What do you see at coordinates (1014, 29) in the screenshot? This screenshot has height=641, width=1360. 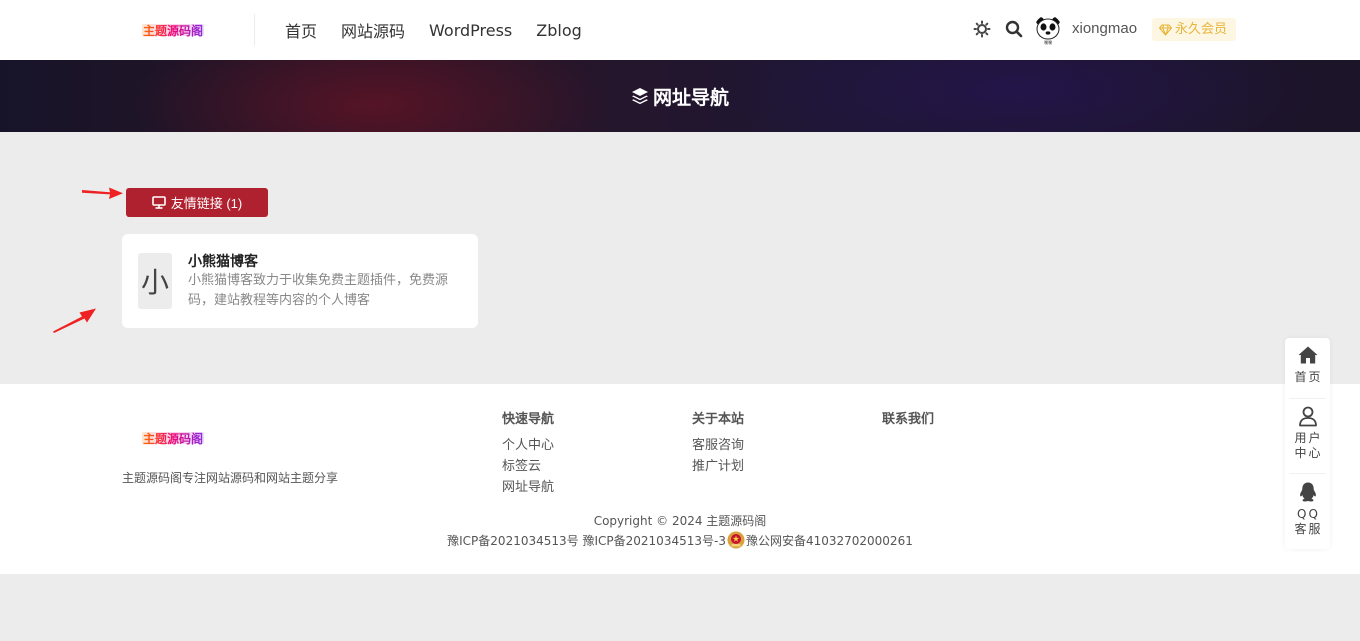 I see `search-icon` at bounding box center [1014, 29].